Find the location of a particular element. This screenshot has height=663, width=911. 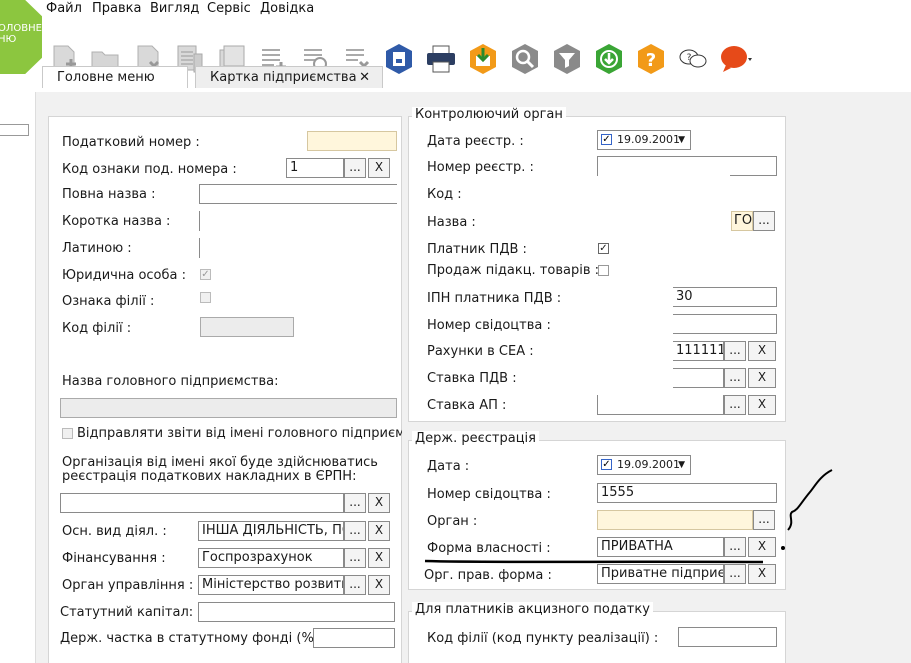

branch-flag-label: Ознака філії : is located at coordinates (108, 301).